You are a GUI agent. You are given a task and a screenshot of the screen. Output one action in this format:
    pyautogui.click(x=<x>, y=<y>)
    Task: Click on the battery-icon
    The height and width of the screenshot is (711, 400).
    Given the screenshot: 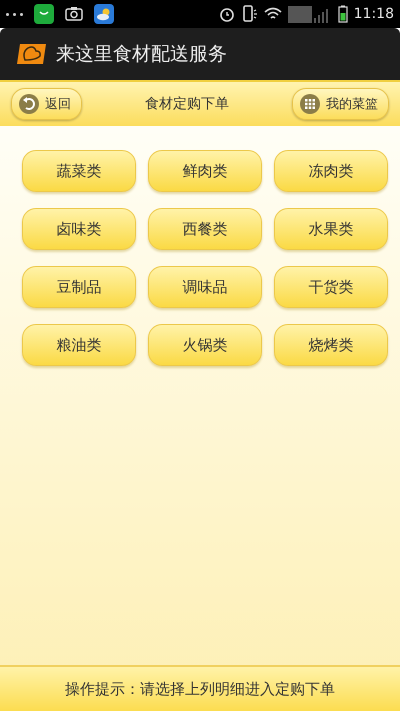 What is the action you would take?
    pyautogui.click(x=343, y=14)
    